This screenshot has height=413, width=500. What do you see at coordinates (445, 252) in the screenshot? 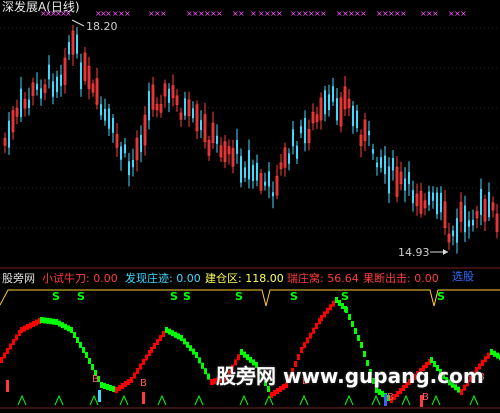
I see `low-pointer-arrow` at bounding box center [445, 252].